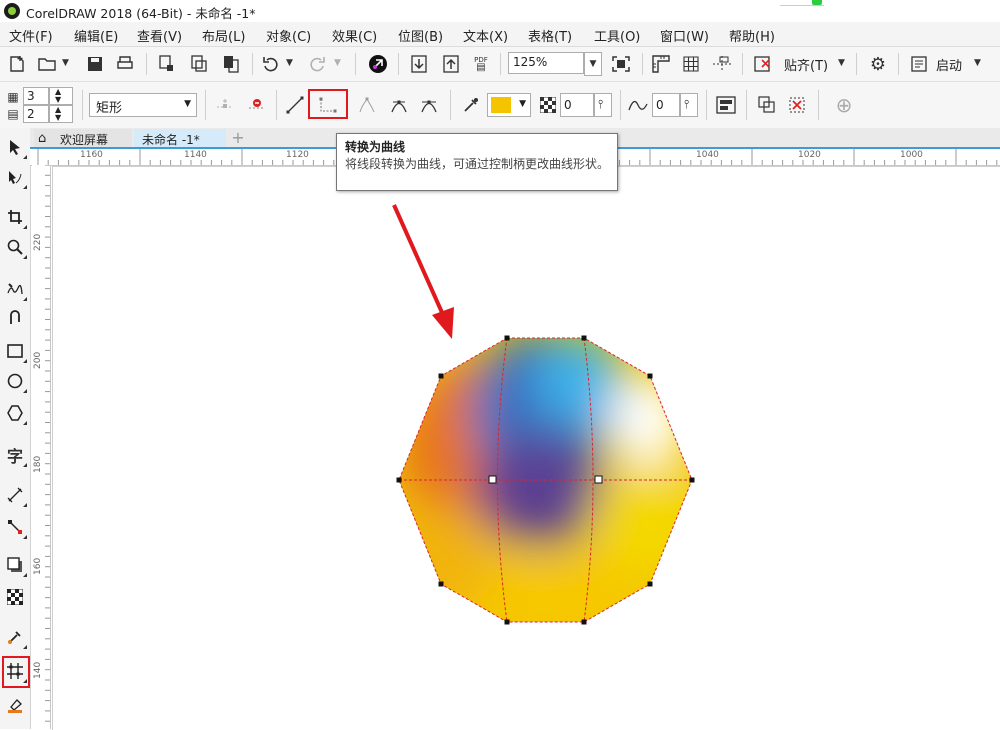 The width and height of the screenshot is (1000, 730). Describe the element at coordinates (15, 247) in the screenshot. I see `zoom-tool-icon` at that location.